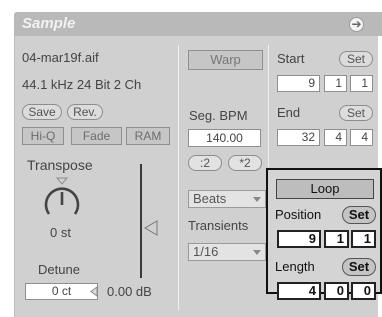 Image resolution: width=382 pixels, height=317 pixels. I want to click on ram-button: RAM, so click(148, 136).